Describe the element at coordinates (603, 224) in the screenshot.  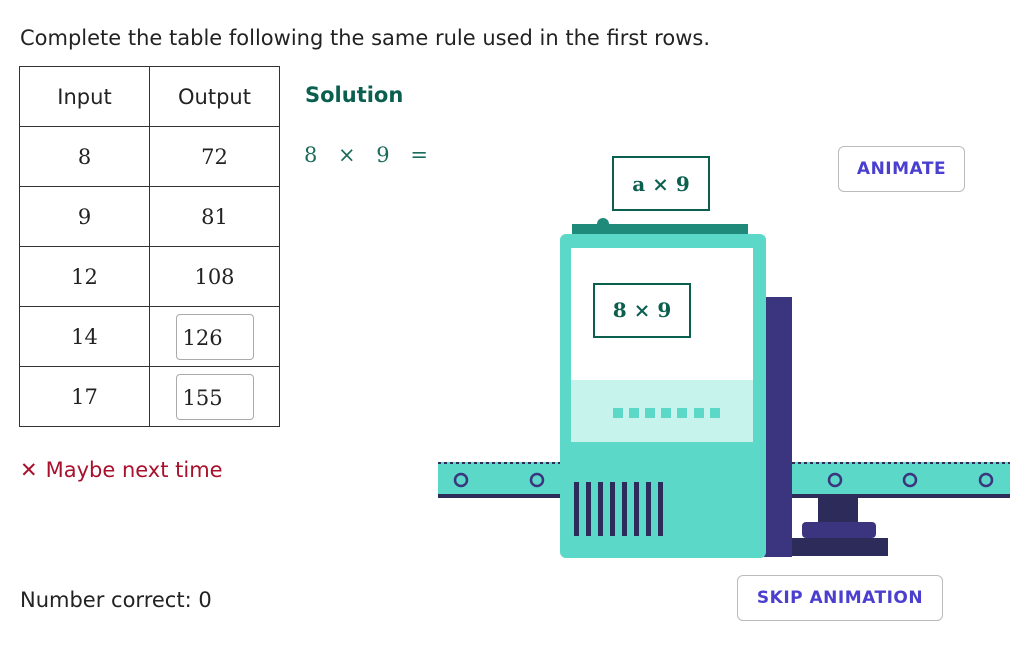
I see `machine-knob` at that location.